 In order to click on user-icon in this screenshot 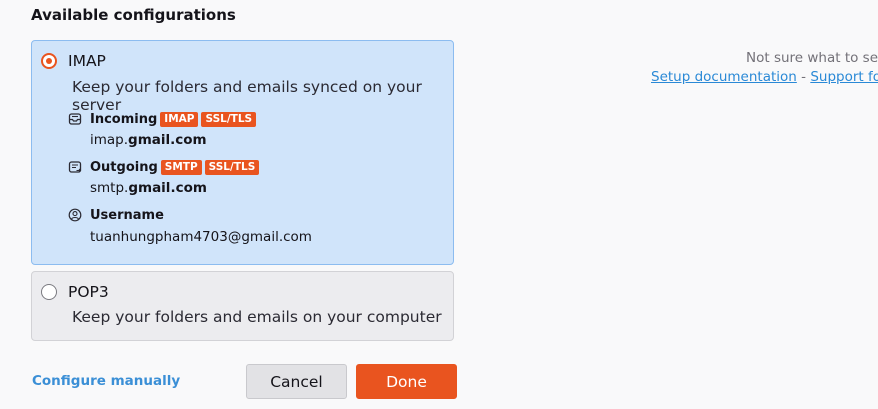, I will do `click(75, 215)`.